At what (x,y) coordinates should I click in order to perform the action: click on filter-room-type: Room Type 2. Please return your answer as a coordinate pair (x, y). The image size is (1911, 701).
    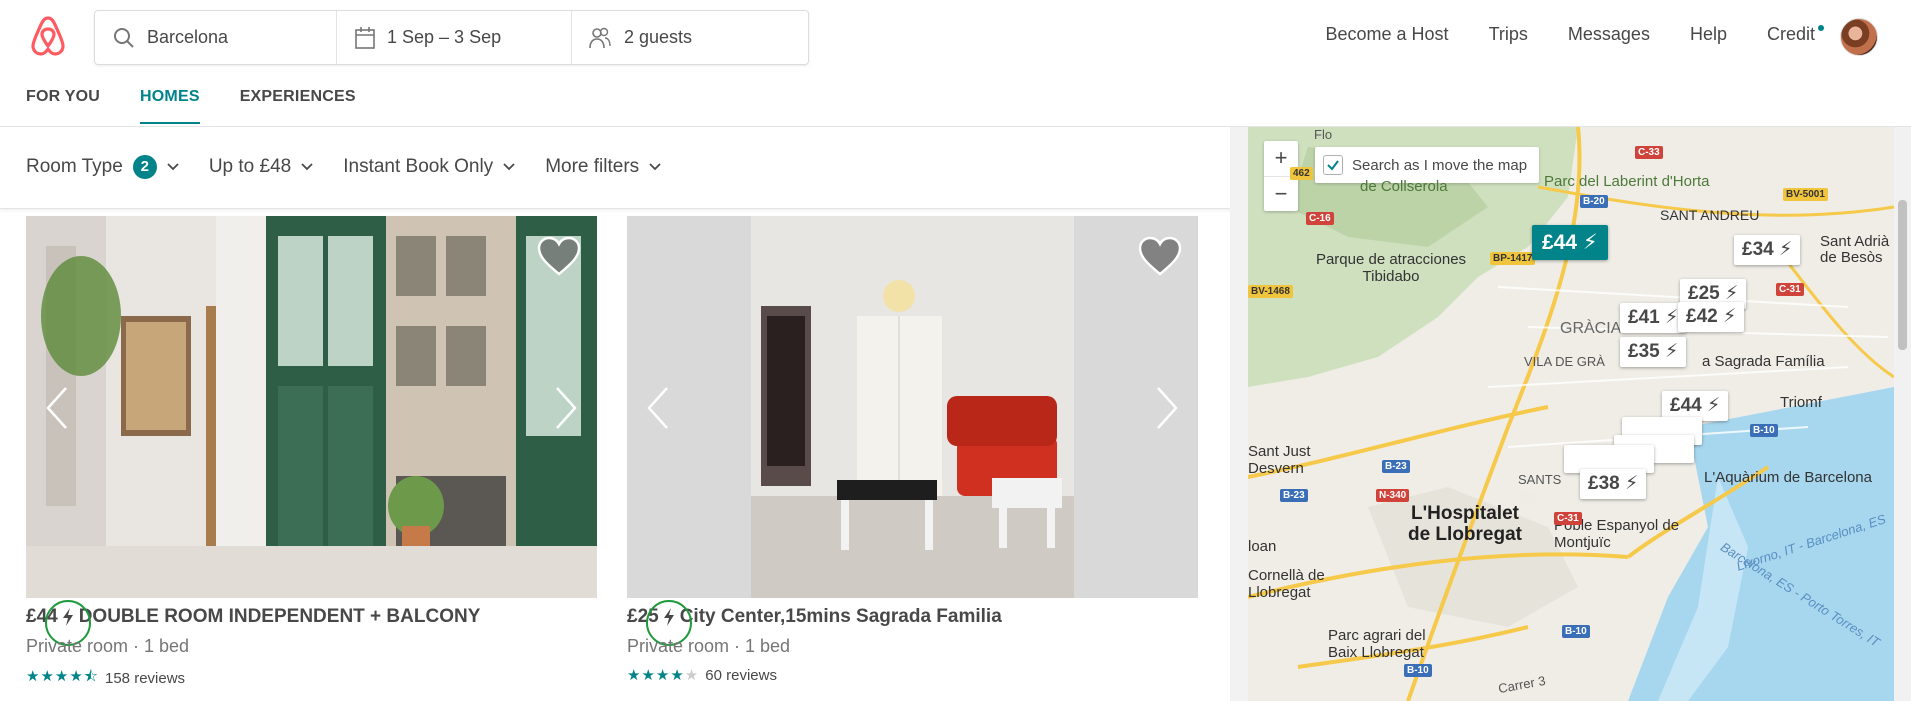
    Looking at the image, I should click on (102, 167).